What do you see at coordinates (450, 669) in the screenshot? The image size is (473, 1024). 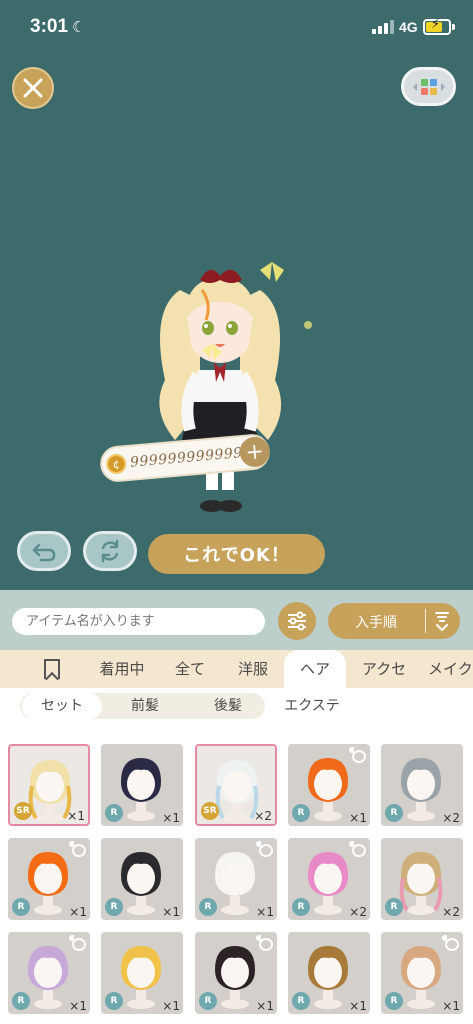 I see `tab-makeup: メイク` at bounding box center [450, 669].